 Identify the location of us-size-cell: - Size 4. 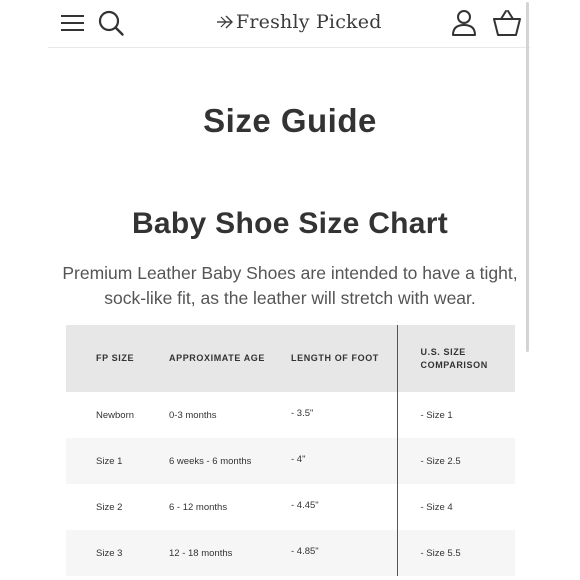
(455, 507).